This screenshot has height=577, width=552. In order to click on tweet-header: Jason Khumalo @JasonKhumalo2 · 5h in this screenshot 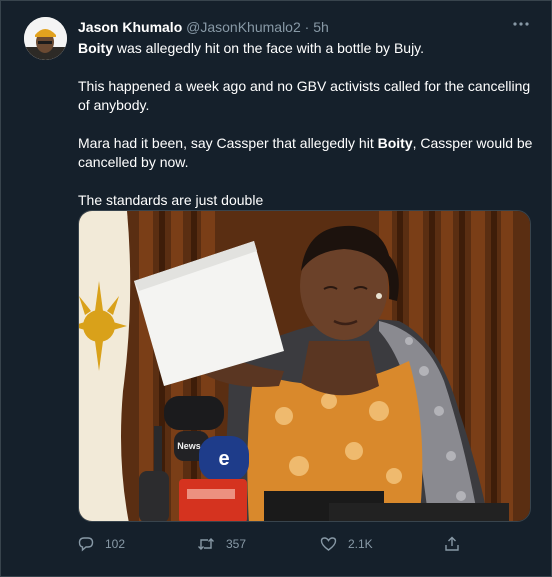, I will do `click(304, 28)`.